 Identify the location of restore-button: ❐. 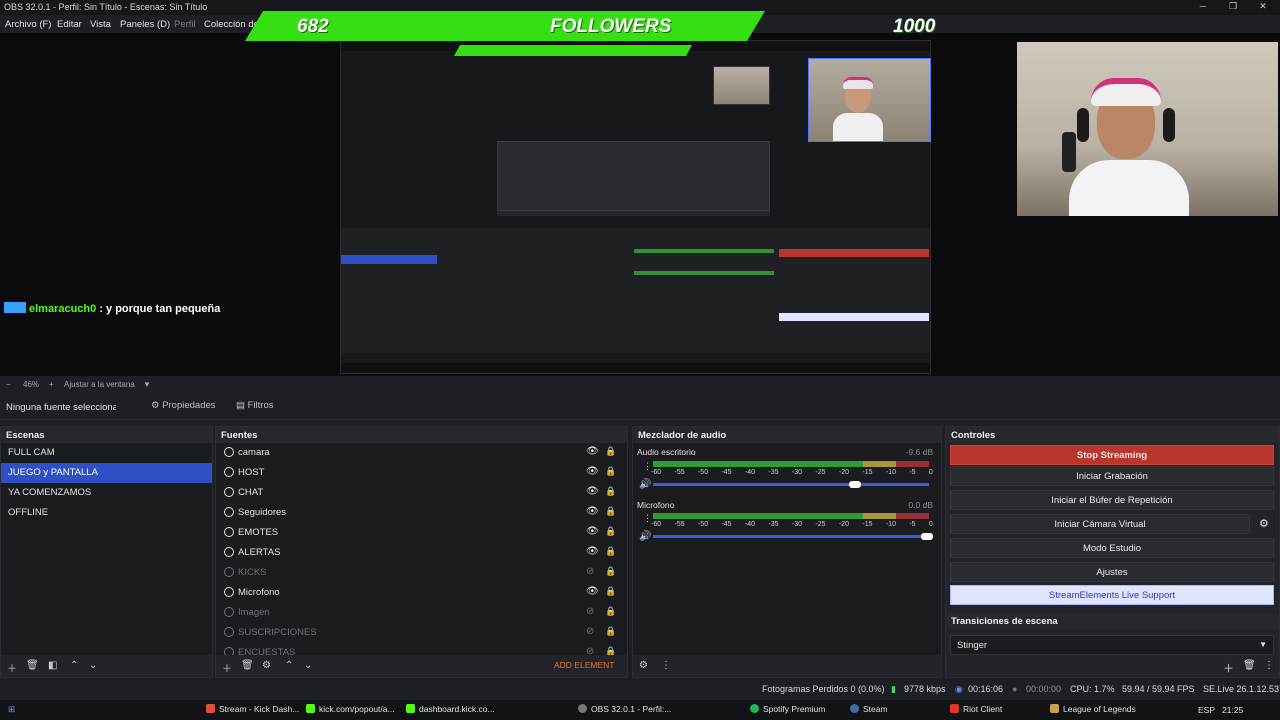
(1233, 7).